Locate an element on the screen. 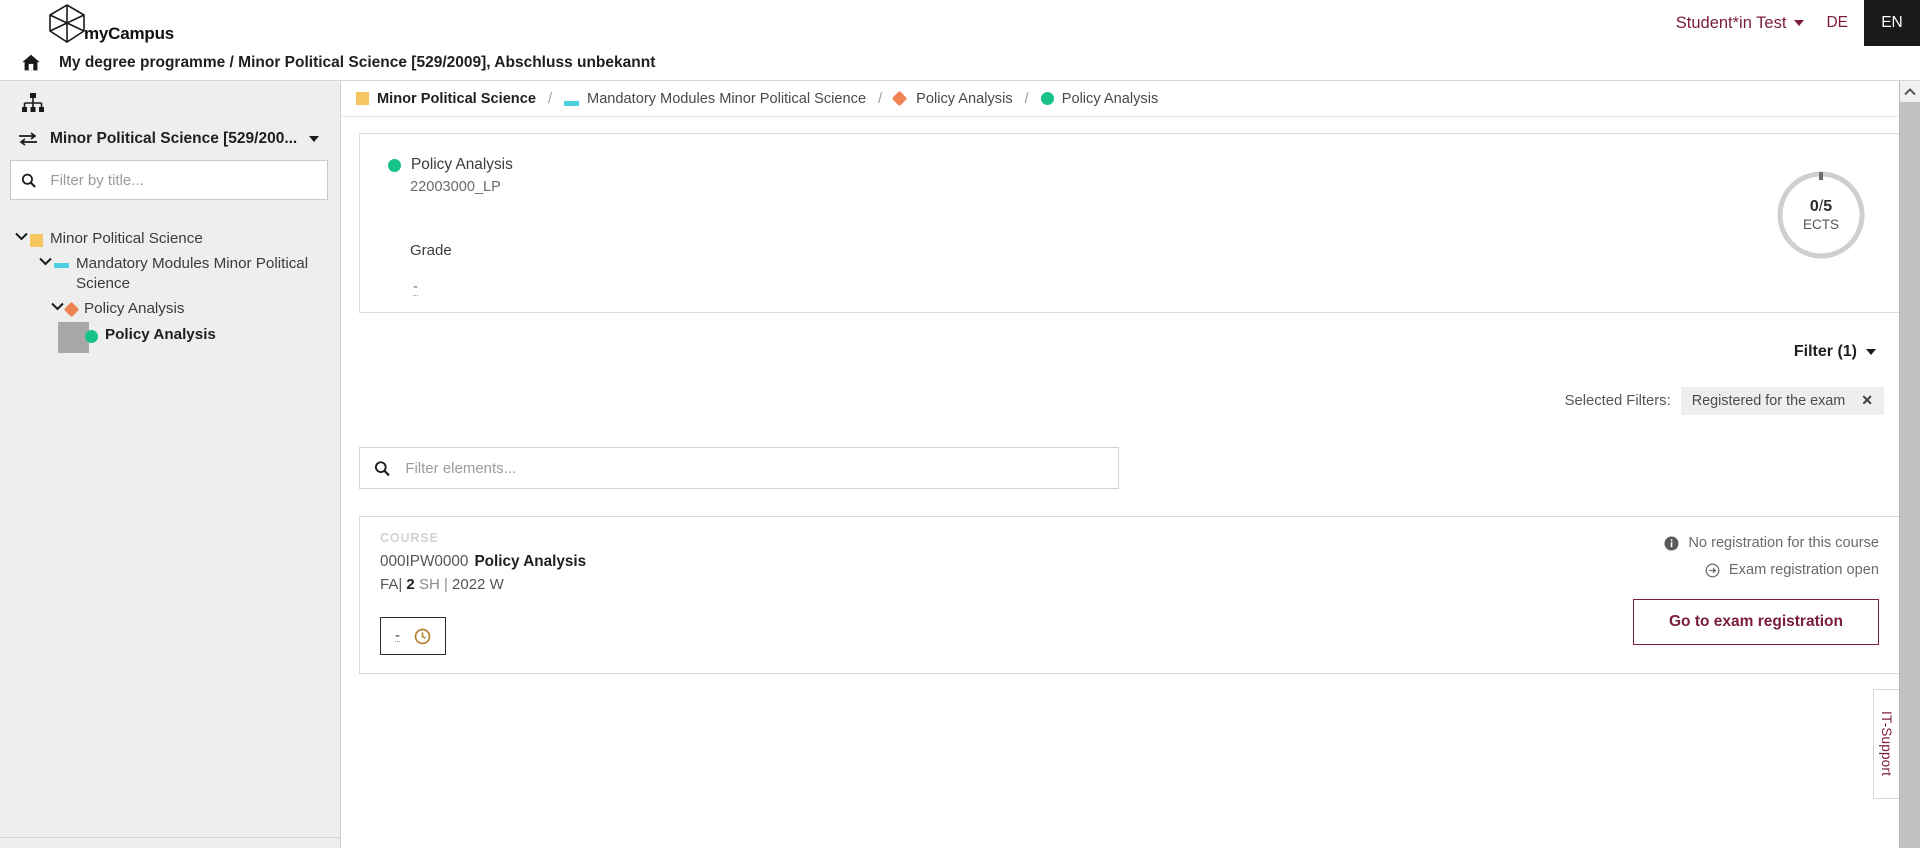  clock-icon is located at coordinates (422, 636).